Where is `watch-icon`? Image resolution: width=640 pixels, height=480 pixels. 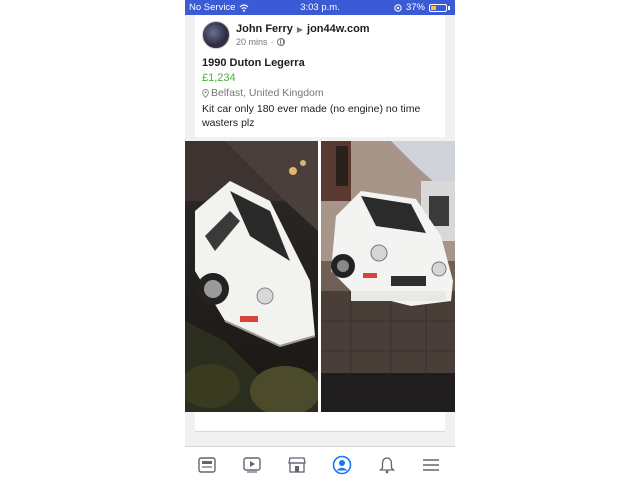 watch-icon is located at coordinates (252, 465).